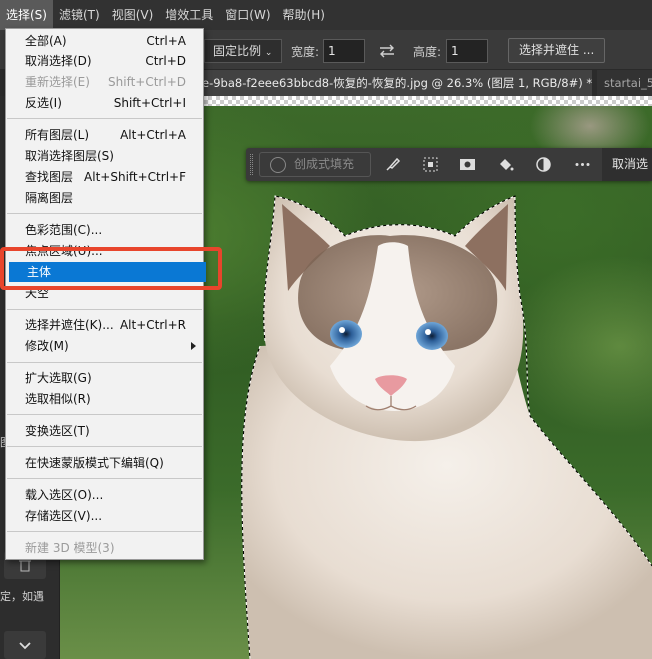 Image resolution: width=652 pixels, height=659 pixels. I want to click on annotation-highlight-box, so click(111, 268).